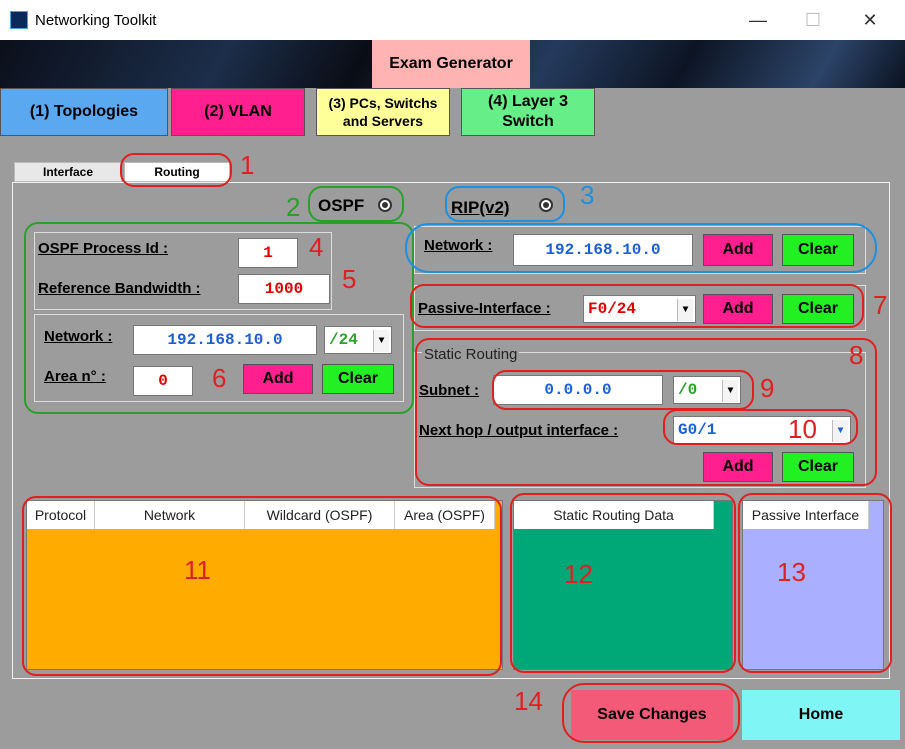  What do you see at coordinates (238, 112) in the screenshot?
I see `vlan-button: (2) VLAN` at bounding box center [238, 112].